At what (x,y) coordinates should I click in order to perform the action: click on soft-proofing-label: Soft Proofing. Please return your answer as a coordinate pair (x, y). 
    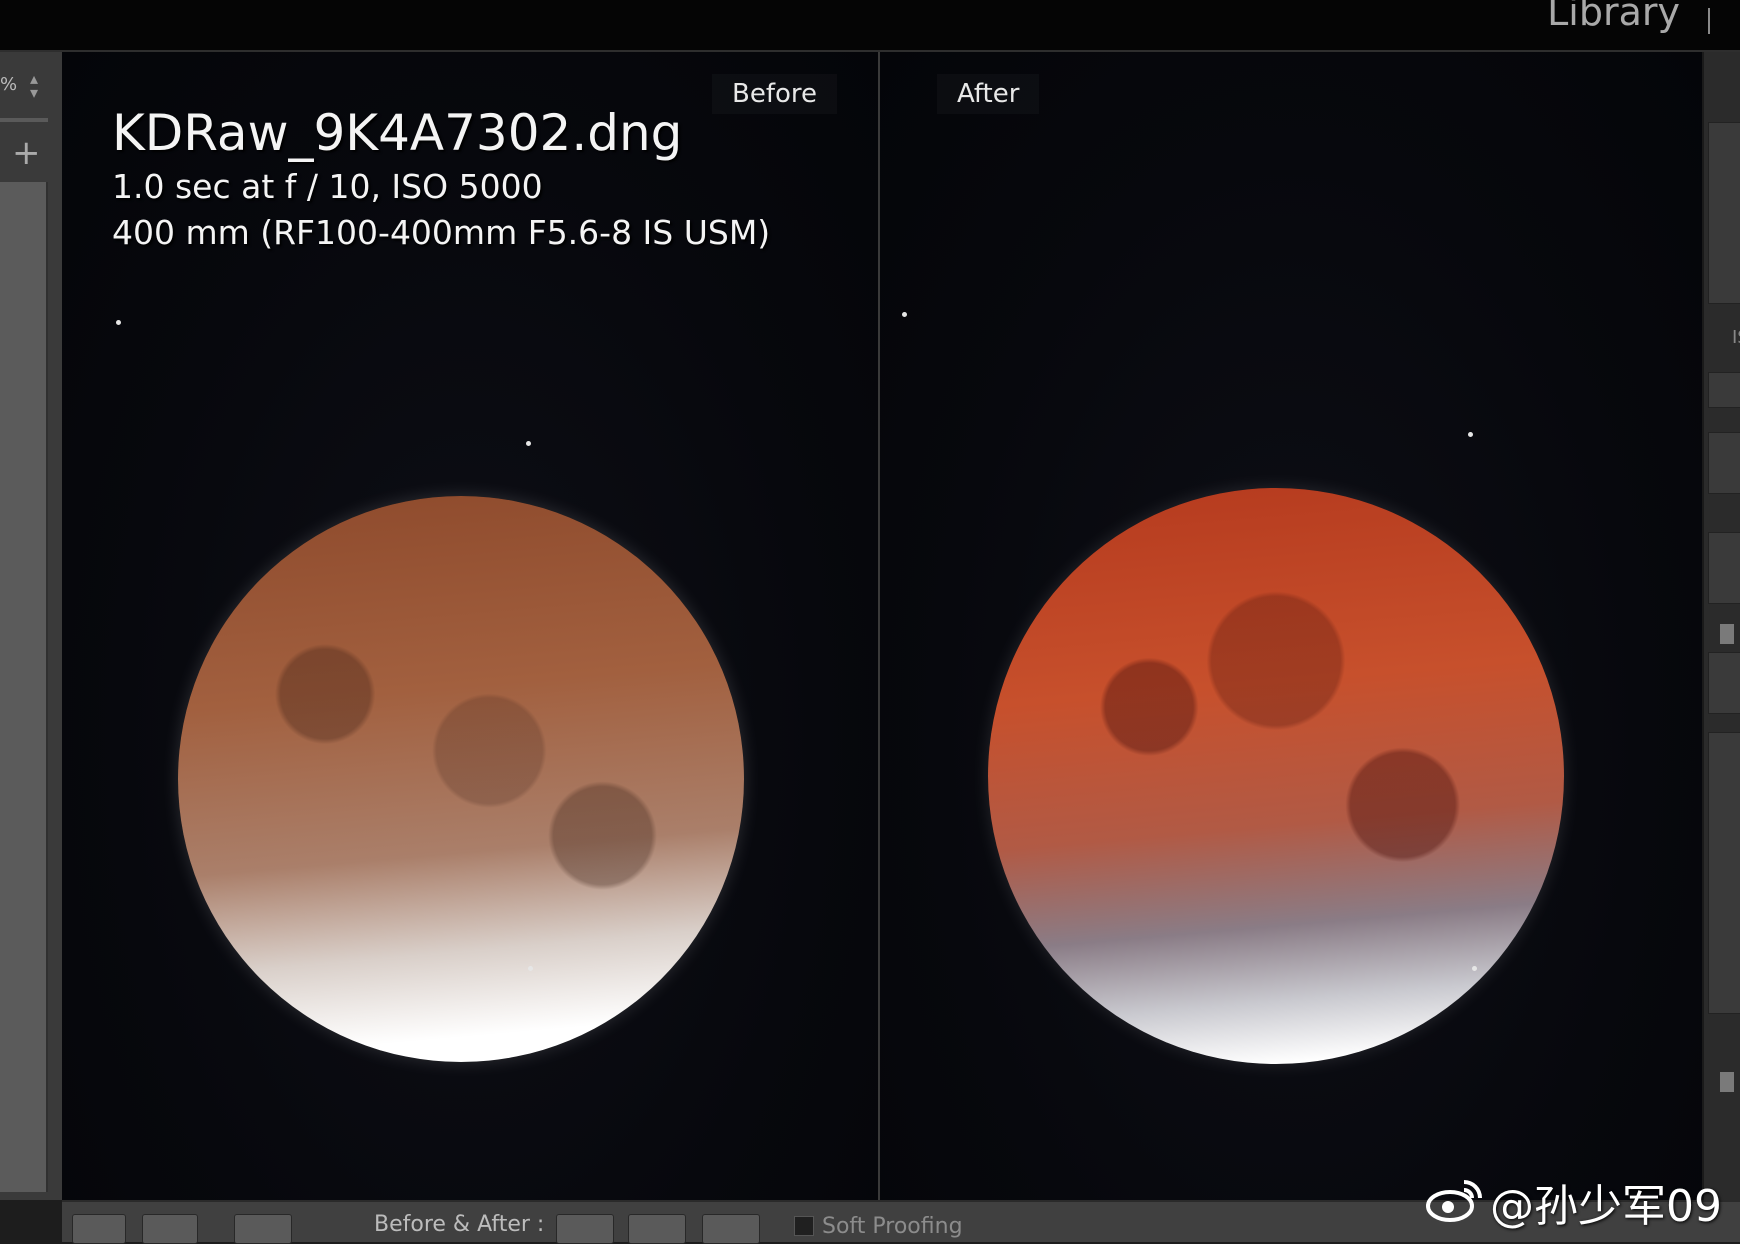
    Looking at the image, I should click on (892, 1226).